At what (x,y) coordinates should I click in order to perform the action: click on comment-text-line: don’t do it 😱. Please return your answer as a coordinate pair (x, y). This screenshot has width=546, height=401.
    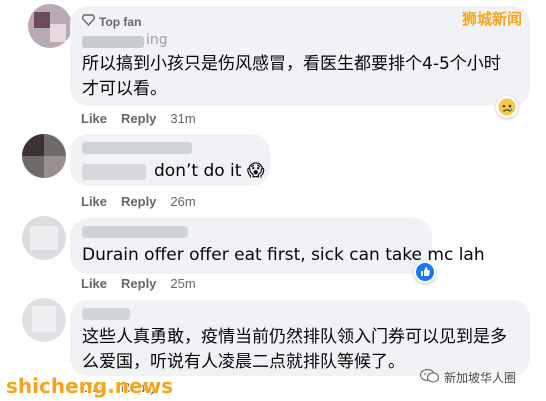
    Looking at the image, I should click on (209, 171).